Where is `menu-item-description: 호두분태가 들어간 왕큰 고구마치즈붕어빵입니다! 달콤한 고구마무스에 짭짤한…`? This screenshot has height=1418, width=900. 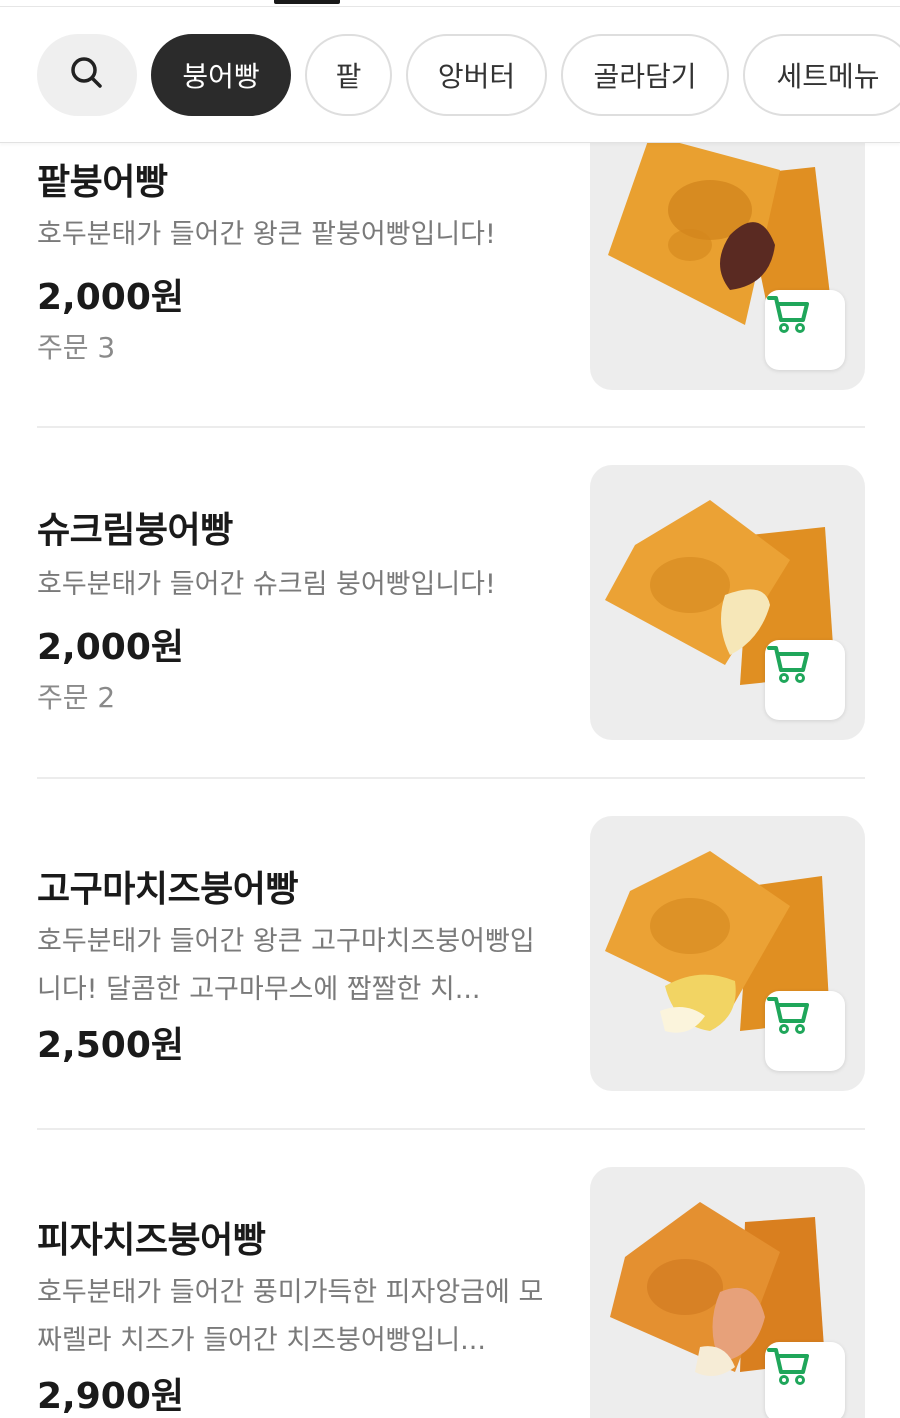
menu-item-description: 호두분태가 들어간 왕큰 고구마치즈붕어빵입니다! 달콤한 고구마무스에 짭짤한… is located at coordinates (286, 965).